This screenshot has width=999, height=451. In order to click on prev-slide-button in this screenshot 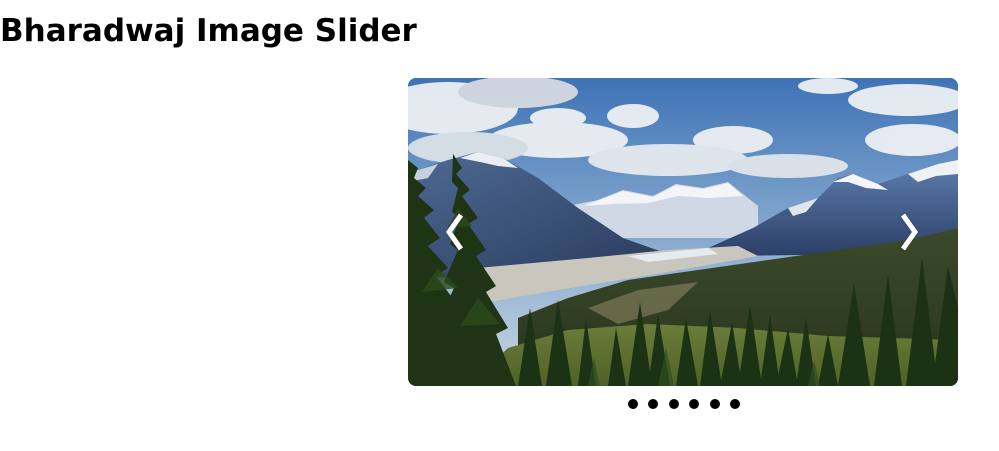, I will do `click(455, 232)`.